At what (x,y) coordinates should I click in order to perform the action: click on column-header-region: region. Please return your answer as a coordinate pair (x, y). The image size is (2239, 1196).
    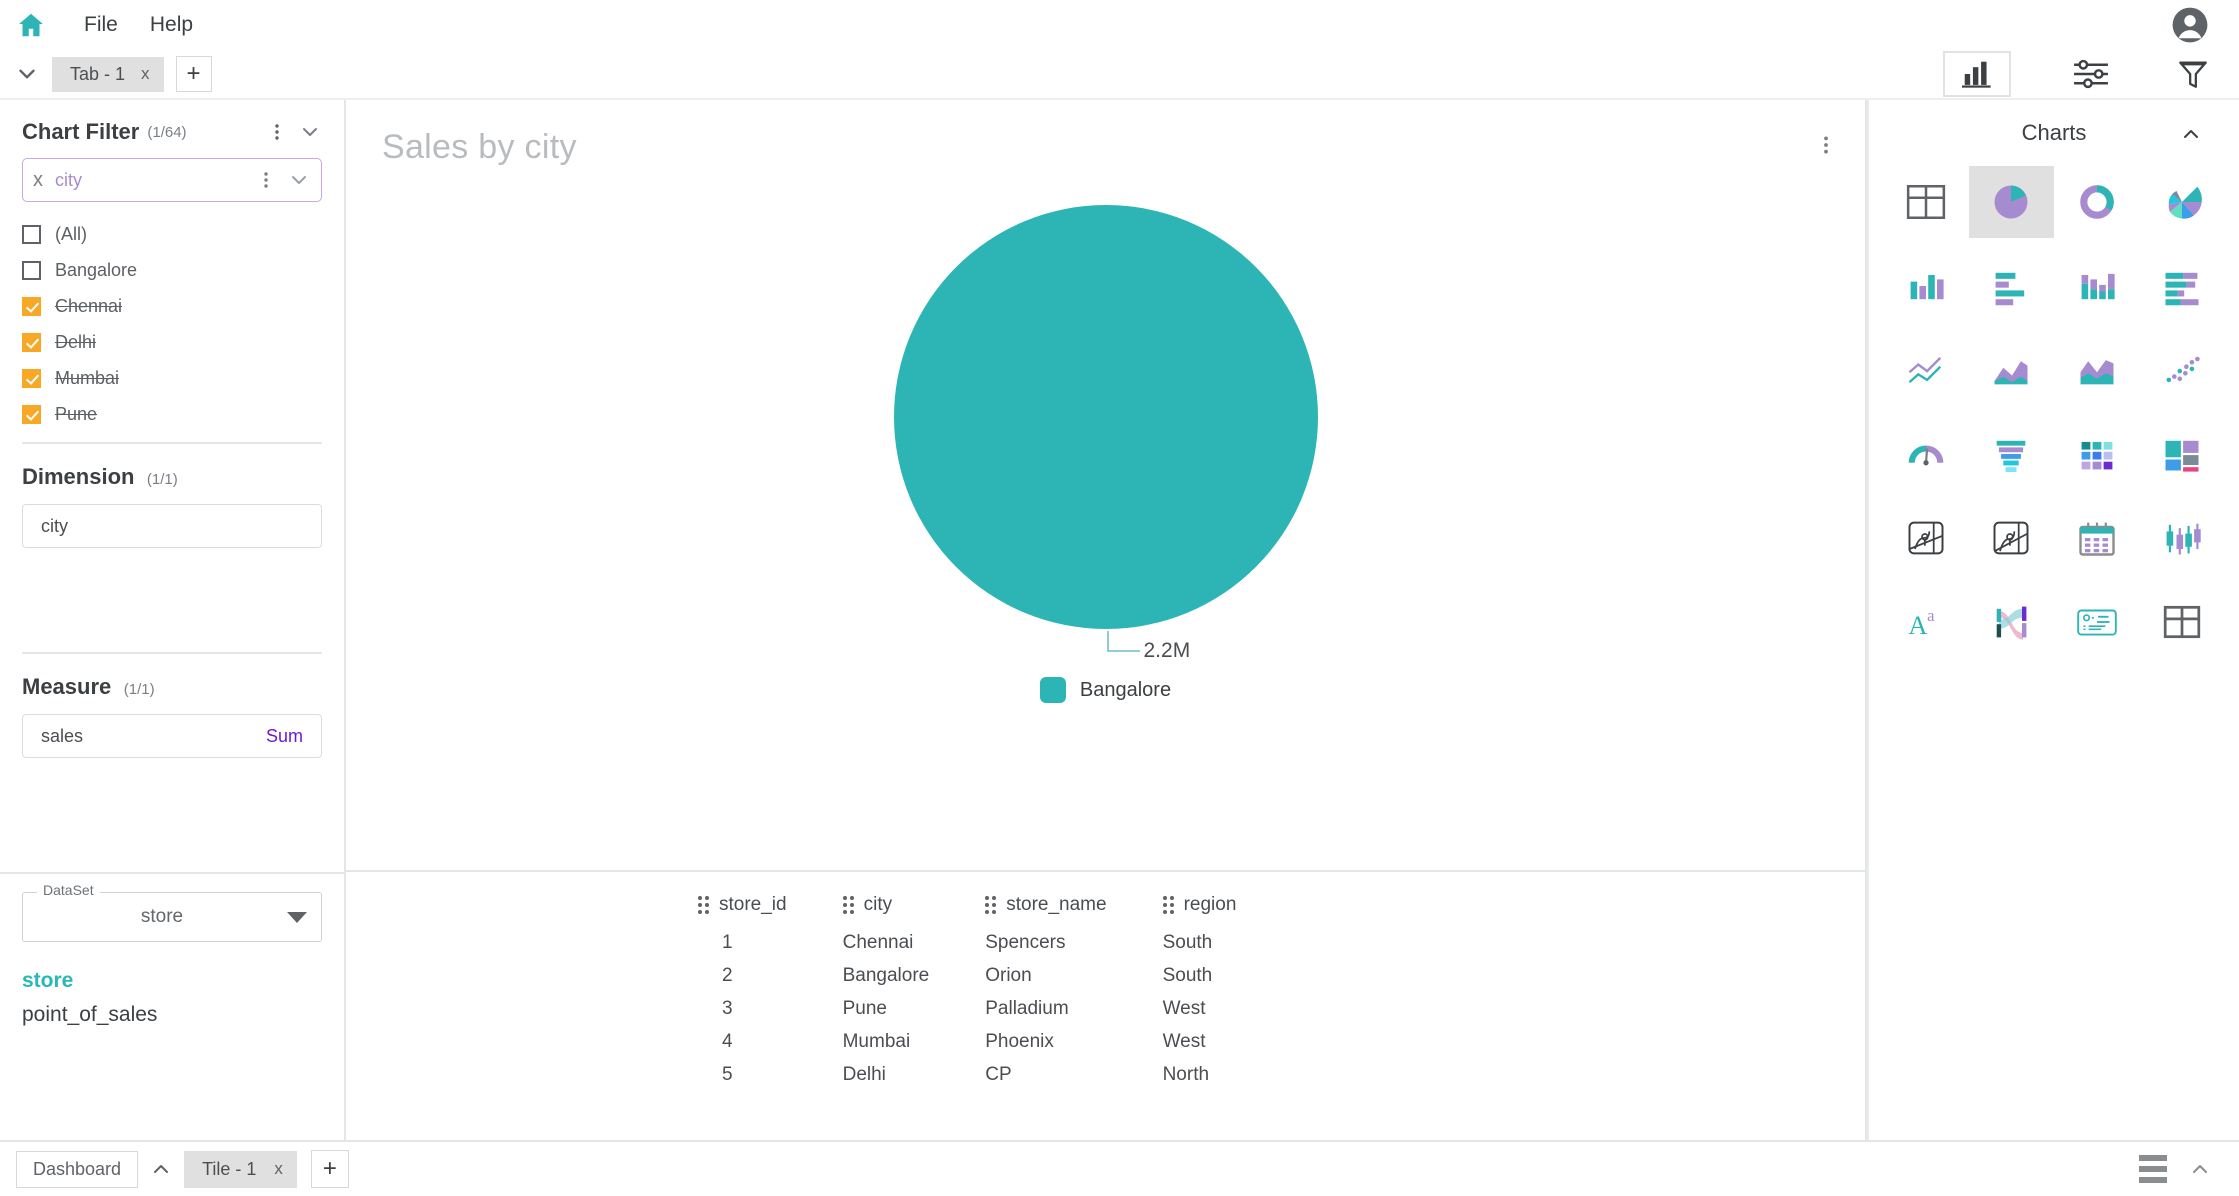
    Looking at the image, I should click on (1227, 913).